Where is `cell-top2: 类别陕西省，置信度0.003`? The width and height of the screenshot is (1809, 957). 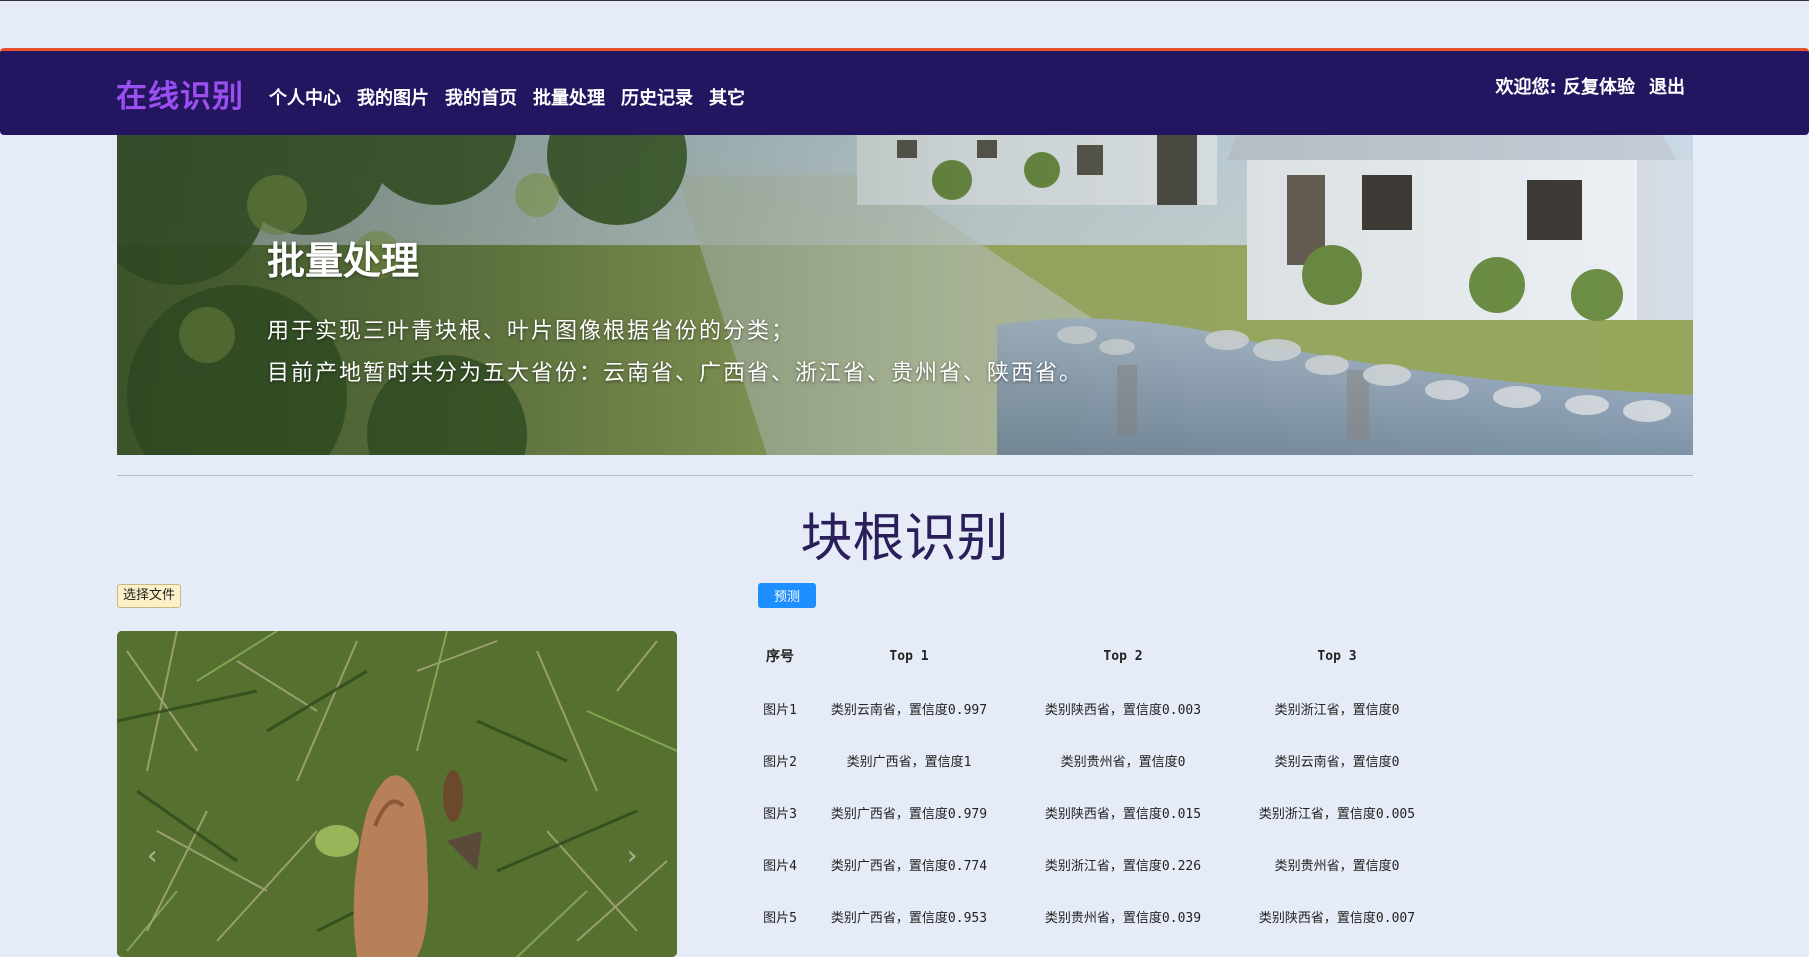
cell-top2: 类别陕西省，置信度0.003 is located at coordinates (1123, 710).